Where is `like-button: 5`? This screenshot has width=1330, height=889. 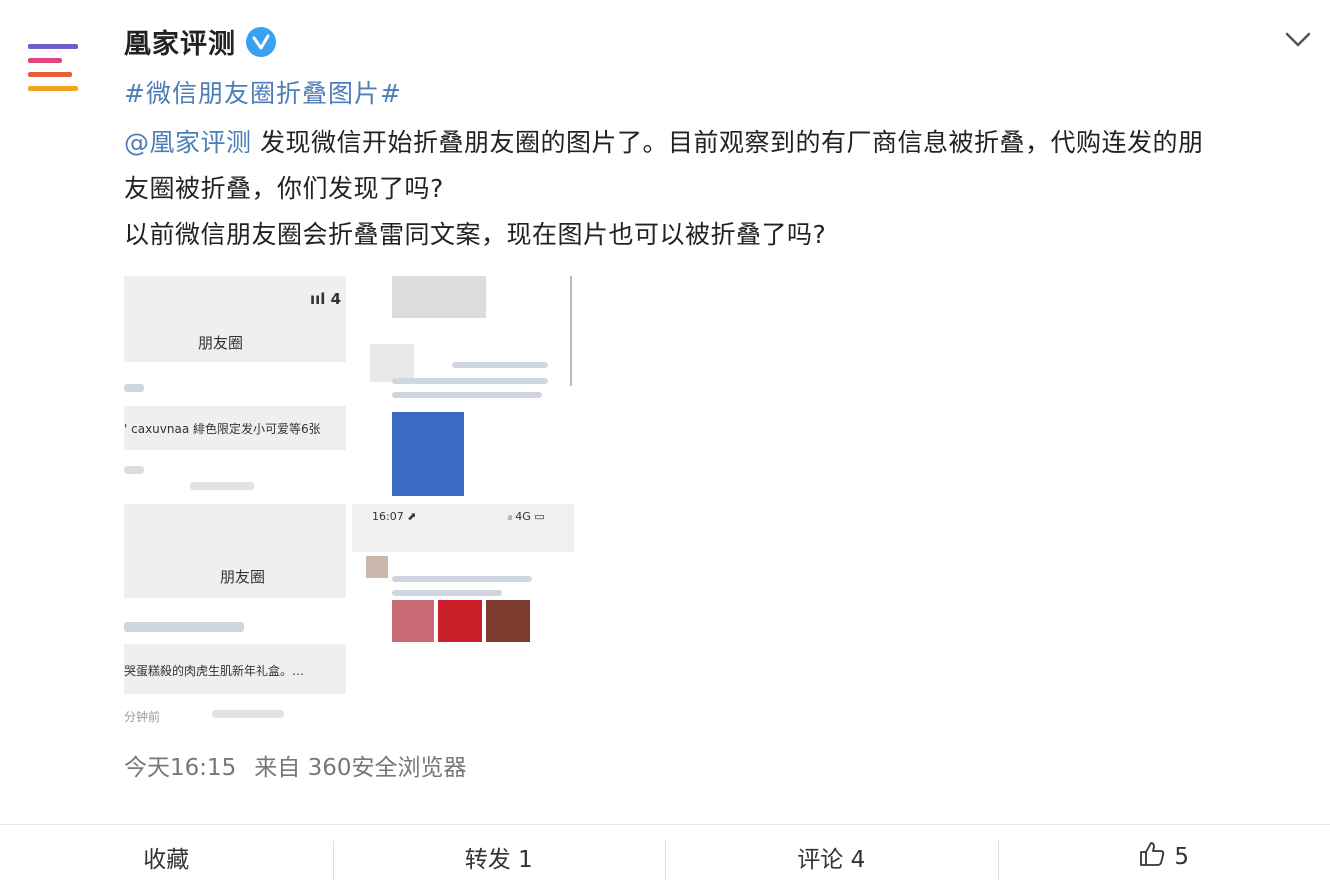
like-button: 5 is located at coordinates (1164, 857).